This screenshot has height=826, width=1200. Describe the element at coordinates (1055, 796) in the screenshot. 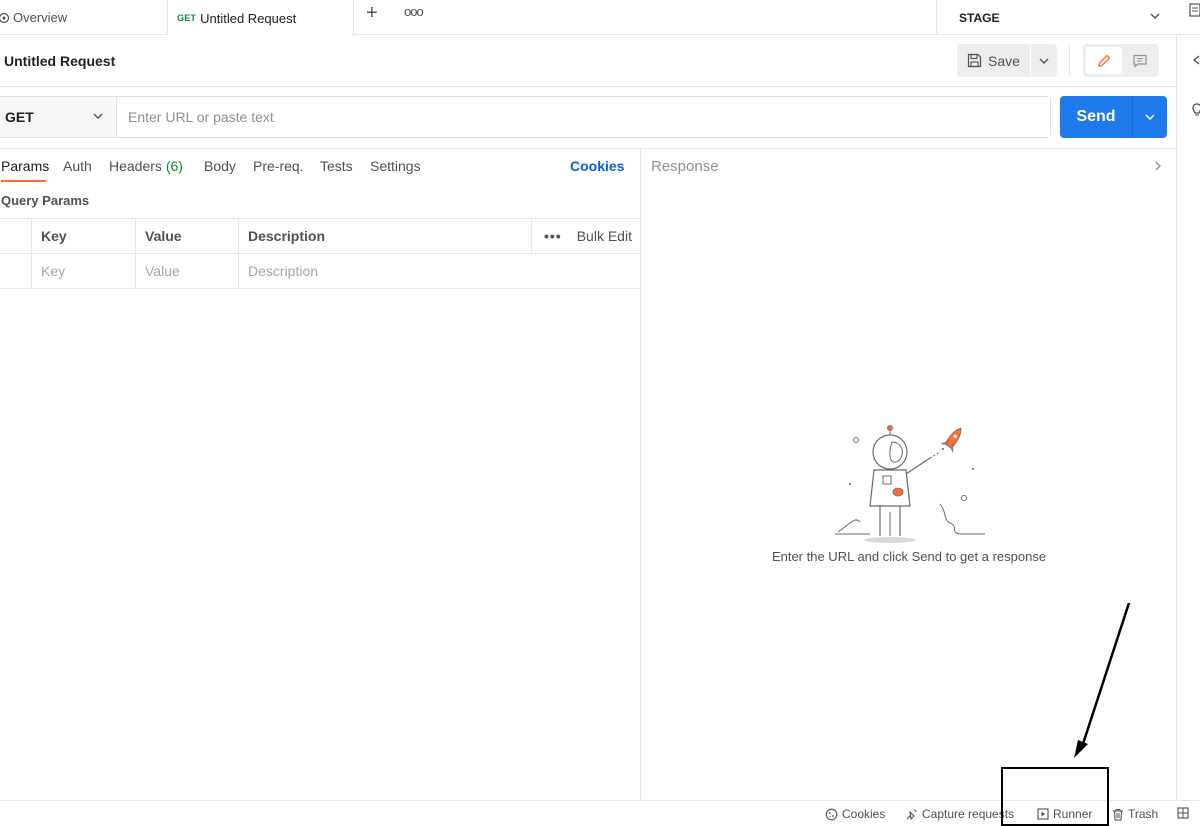

I see `annotation-highlight-box` at that location.